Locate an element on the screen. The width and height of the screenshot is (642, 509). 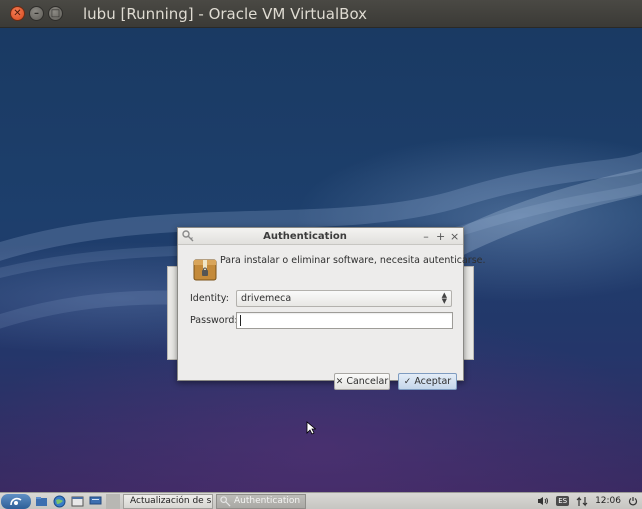
auth-minimize-button: – is located at coordinates (426, 236).